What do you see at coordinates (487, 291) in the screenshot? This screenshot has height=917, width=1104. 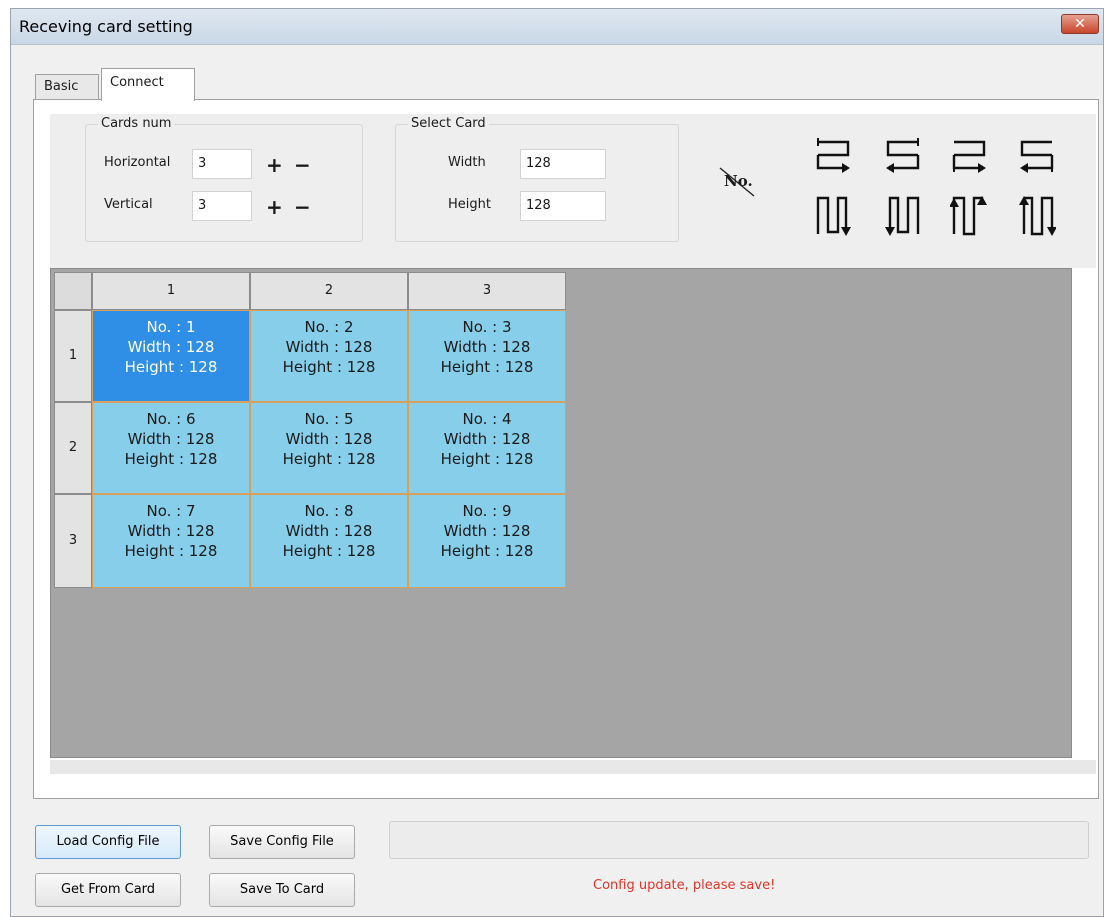 I see `col-header-3: 3` at bounding box center [487, 291].